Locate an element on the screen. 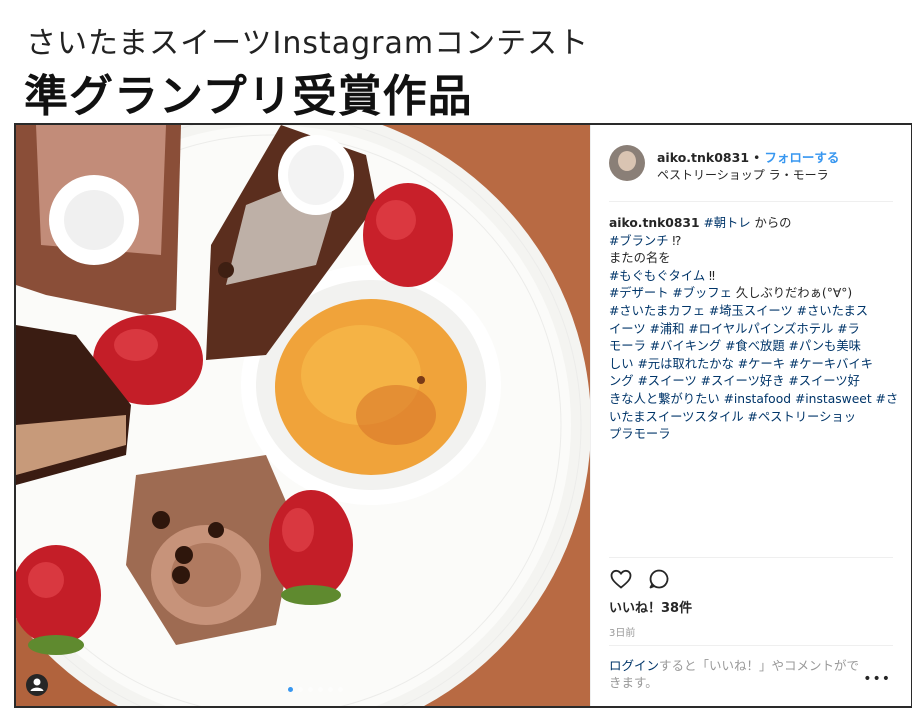 This screenshot has width=924, height=710. caption-line: #さいたまカフェ #埼玉スイーツ #さいたまス is located at coordinates (750, 312).